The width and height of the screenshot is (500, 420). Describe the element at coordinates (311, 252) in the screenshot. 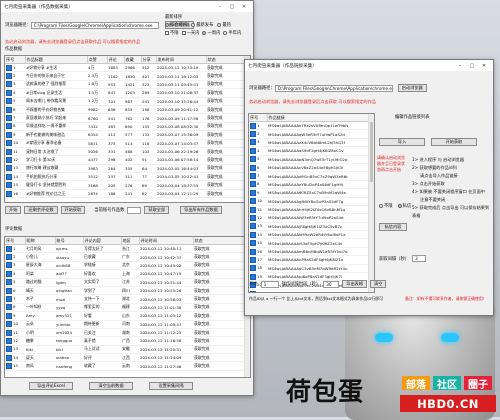

I see `table-row: 16 MS4wLjABAAAAmB6nM8qW1eR3tY5uI7o` at that location.